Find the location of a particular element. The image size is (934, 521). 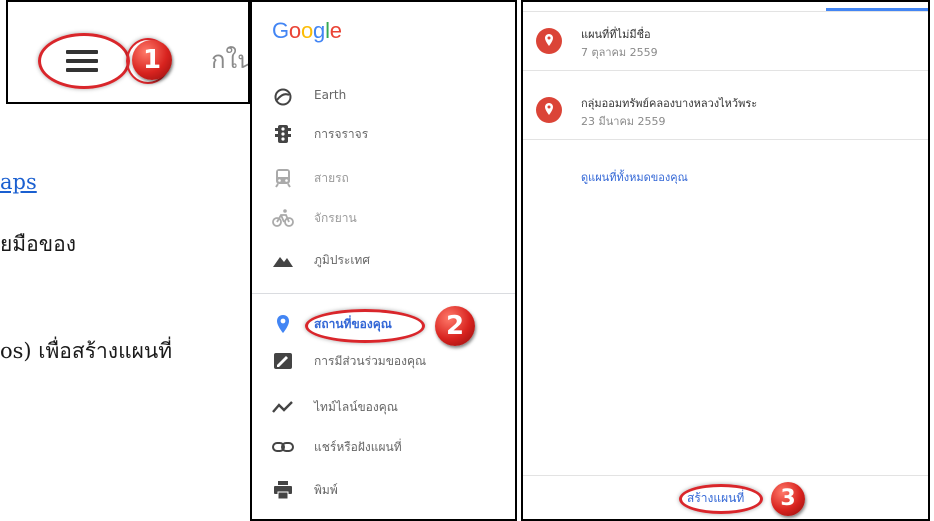

menu-item-terrain: ภูมิประเทศ is located at coordinates (383, 260).